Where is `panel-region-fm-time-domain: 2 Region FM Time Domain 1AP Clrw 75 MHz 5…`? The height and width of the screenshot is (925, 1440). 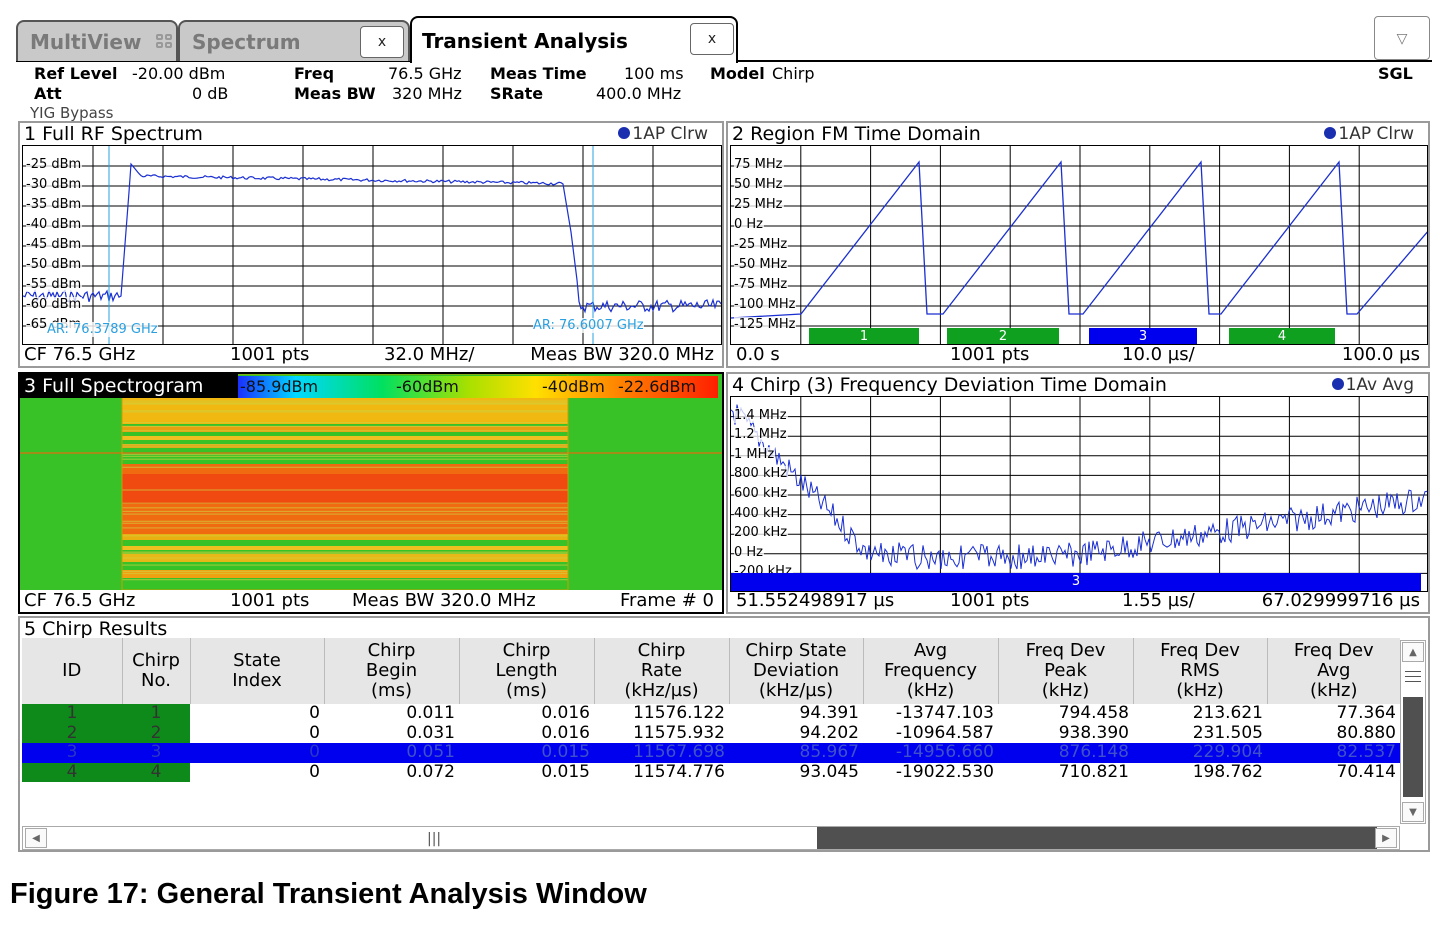 panel-region-fm-time-domain: 2 Region FM Time Domain 1AP Clrw 75 MHz 5… is located at coordinates (1078, 244).